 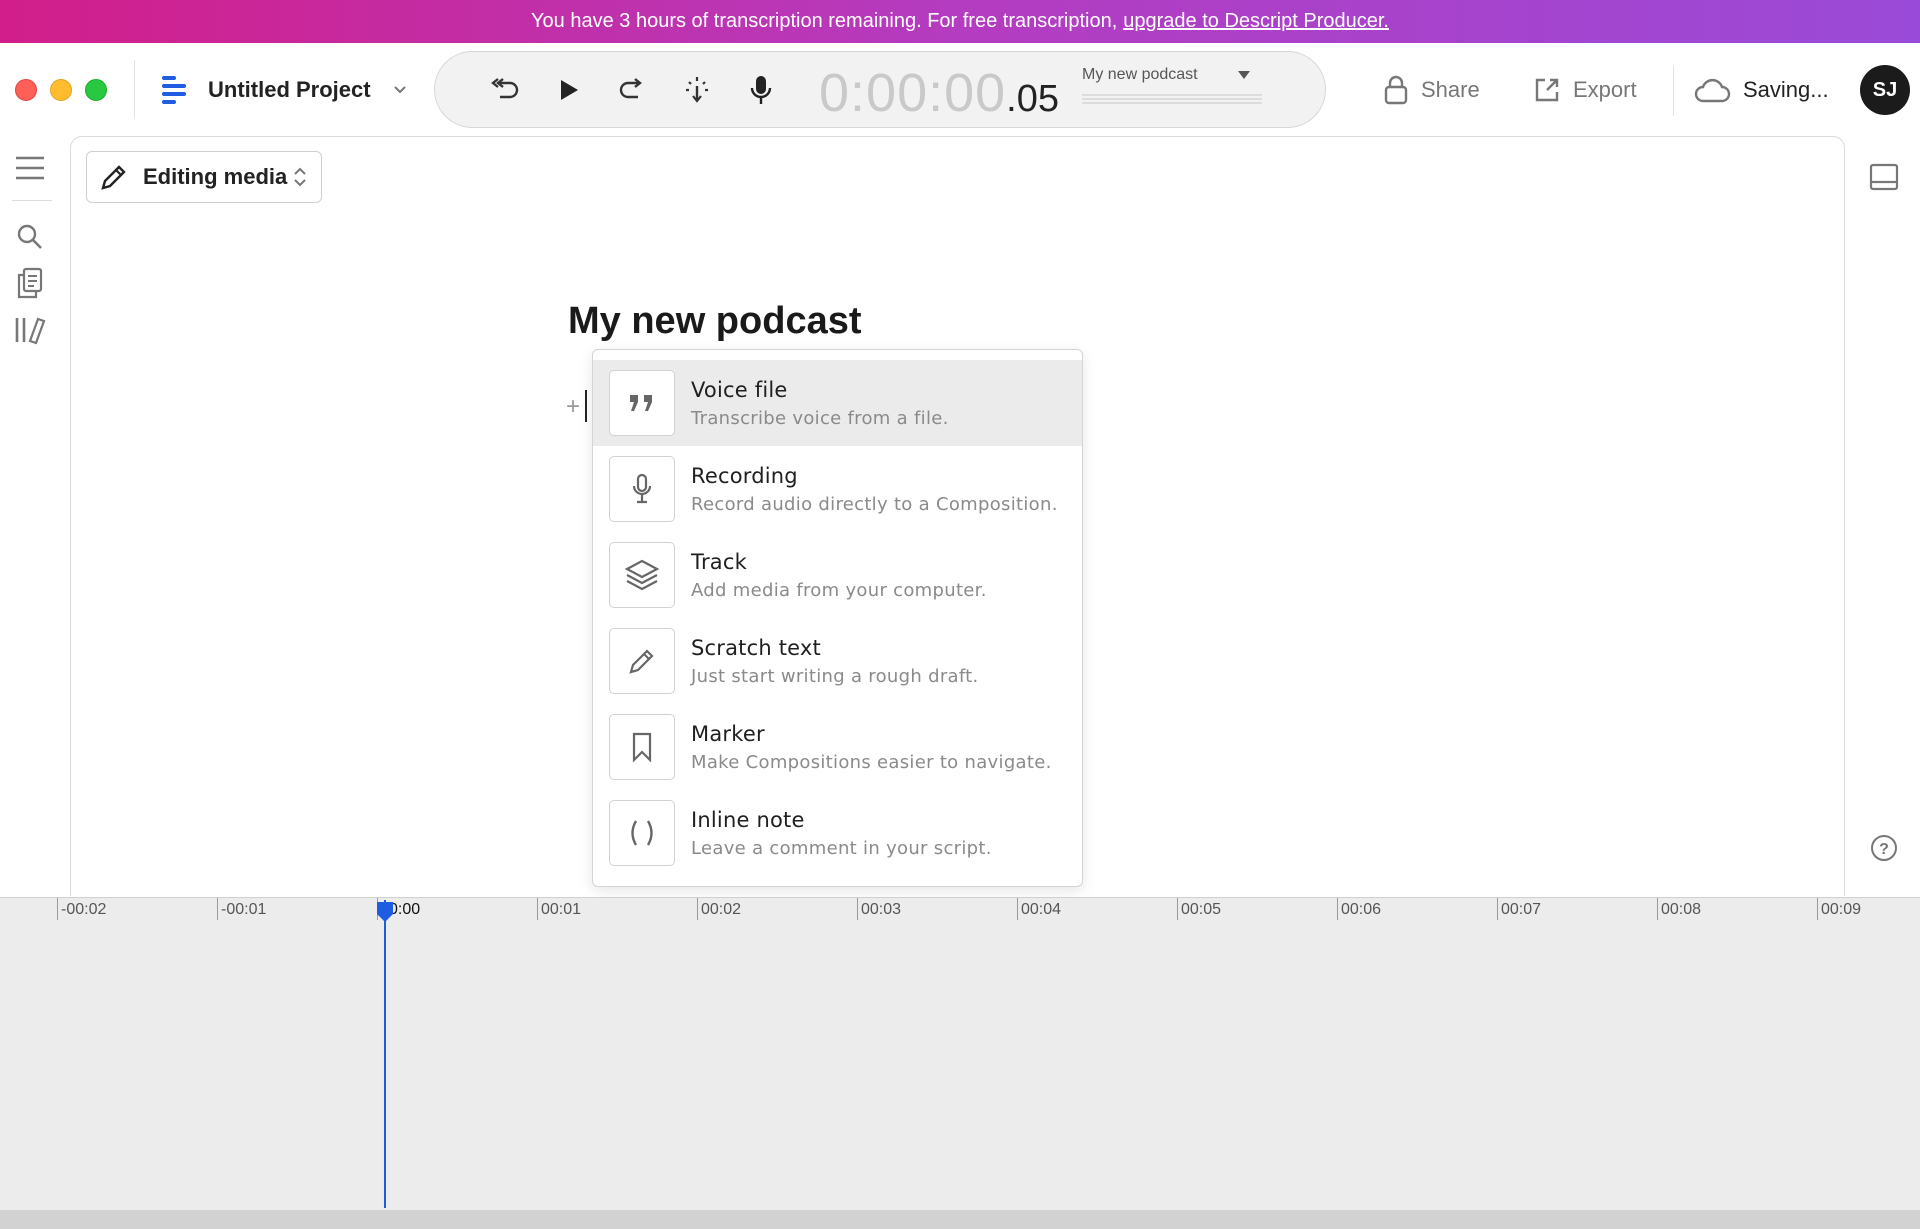 What do you see at coordinates (1605, 89) in the screenshot?
I see `export-label: Export` at bounding box center [1605, 89].